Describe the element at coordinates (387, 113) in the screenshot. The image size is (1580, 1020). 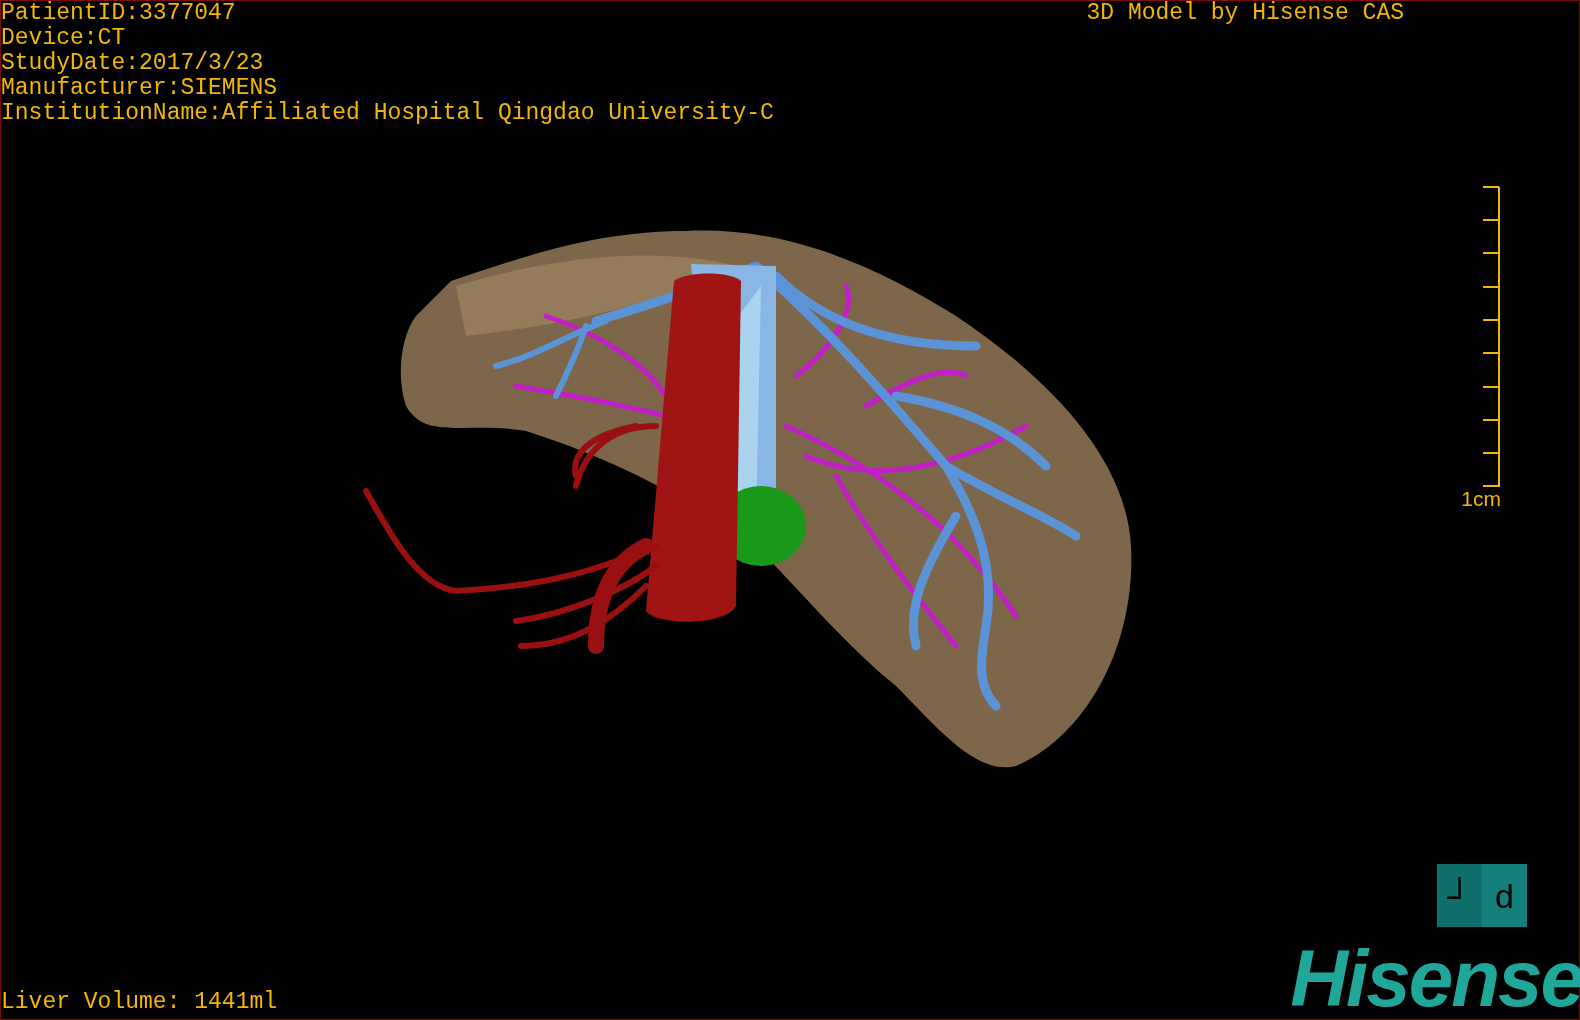
I see `info-line: InstitutionName:Affiliated Hospital Qingdao University-C` at that location.